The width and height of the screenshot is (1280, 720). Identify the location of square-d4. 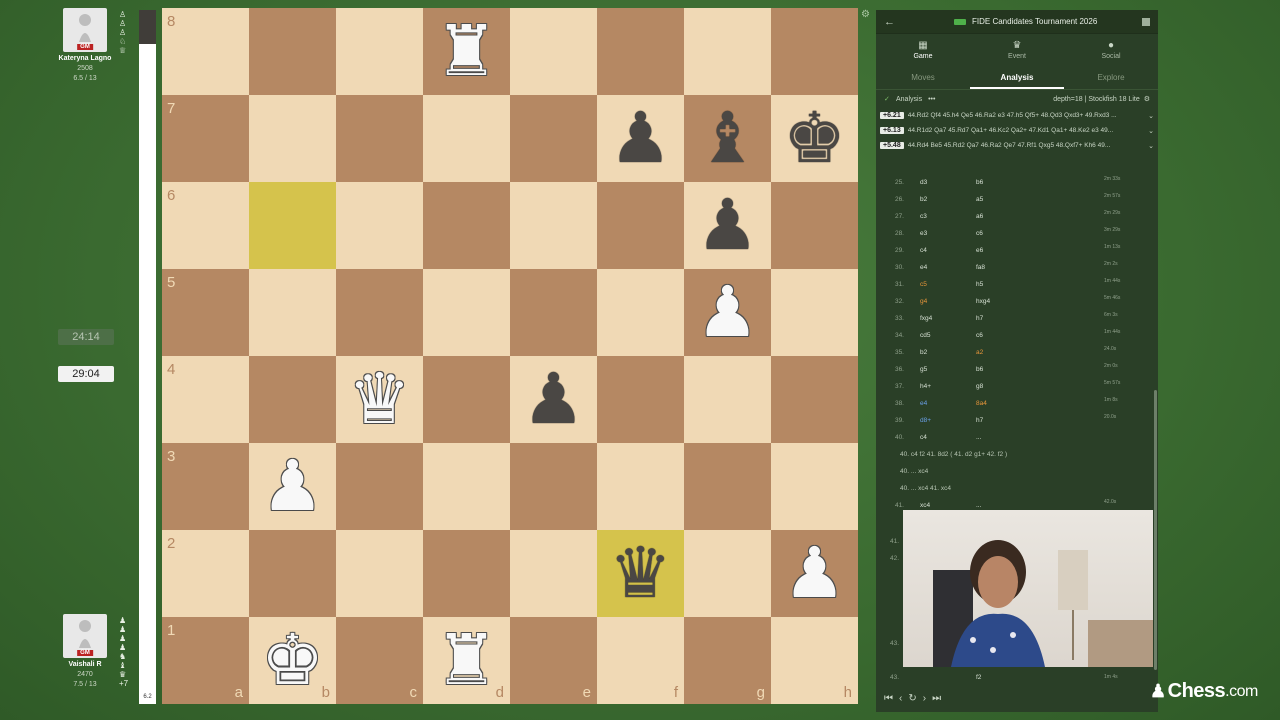
(466, 399).